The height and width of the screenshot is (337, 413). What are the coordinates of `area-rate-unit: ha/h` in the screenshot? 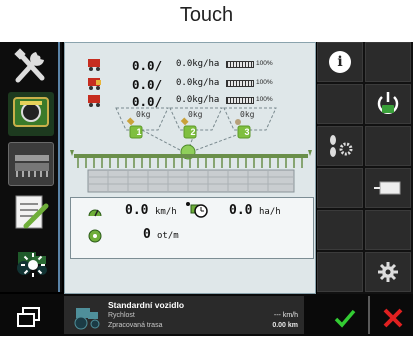 It's located at (270, 212).